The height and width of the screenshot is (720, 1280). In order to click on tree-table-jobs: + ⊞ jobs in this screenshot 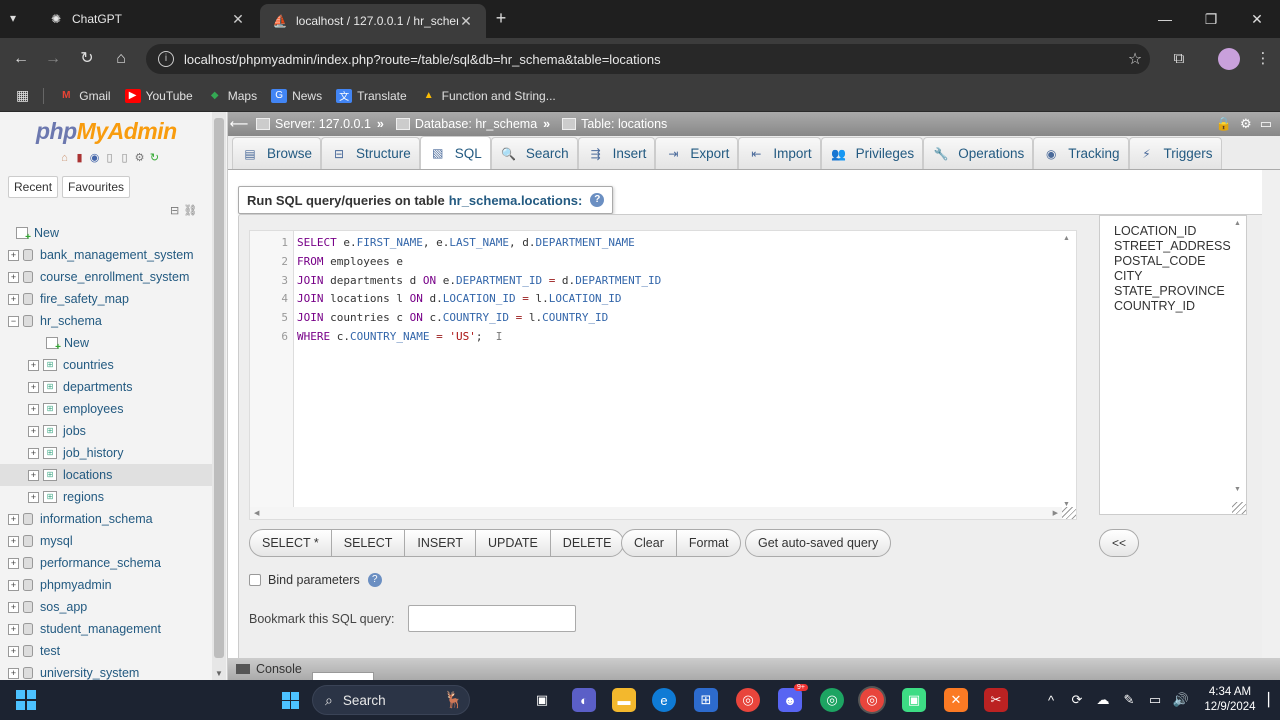, I will do `click(106, 431)`.